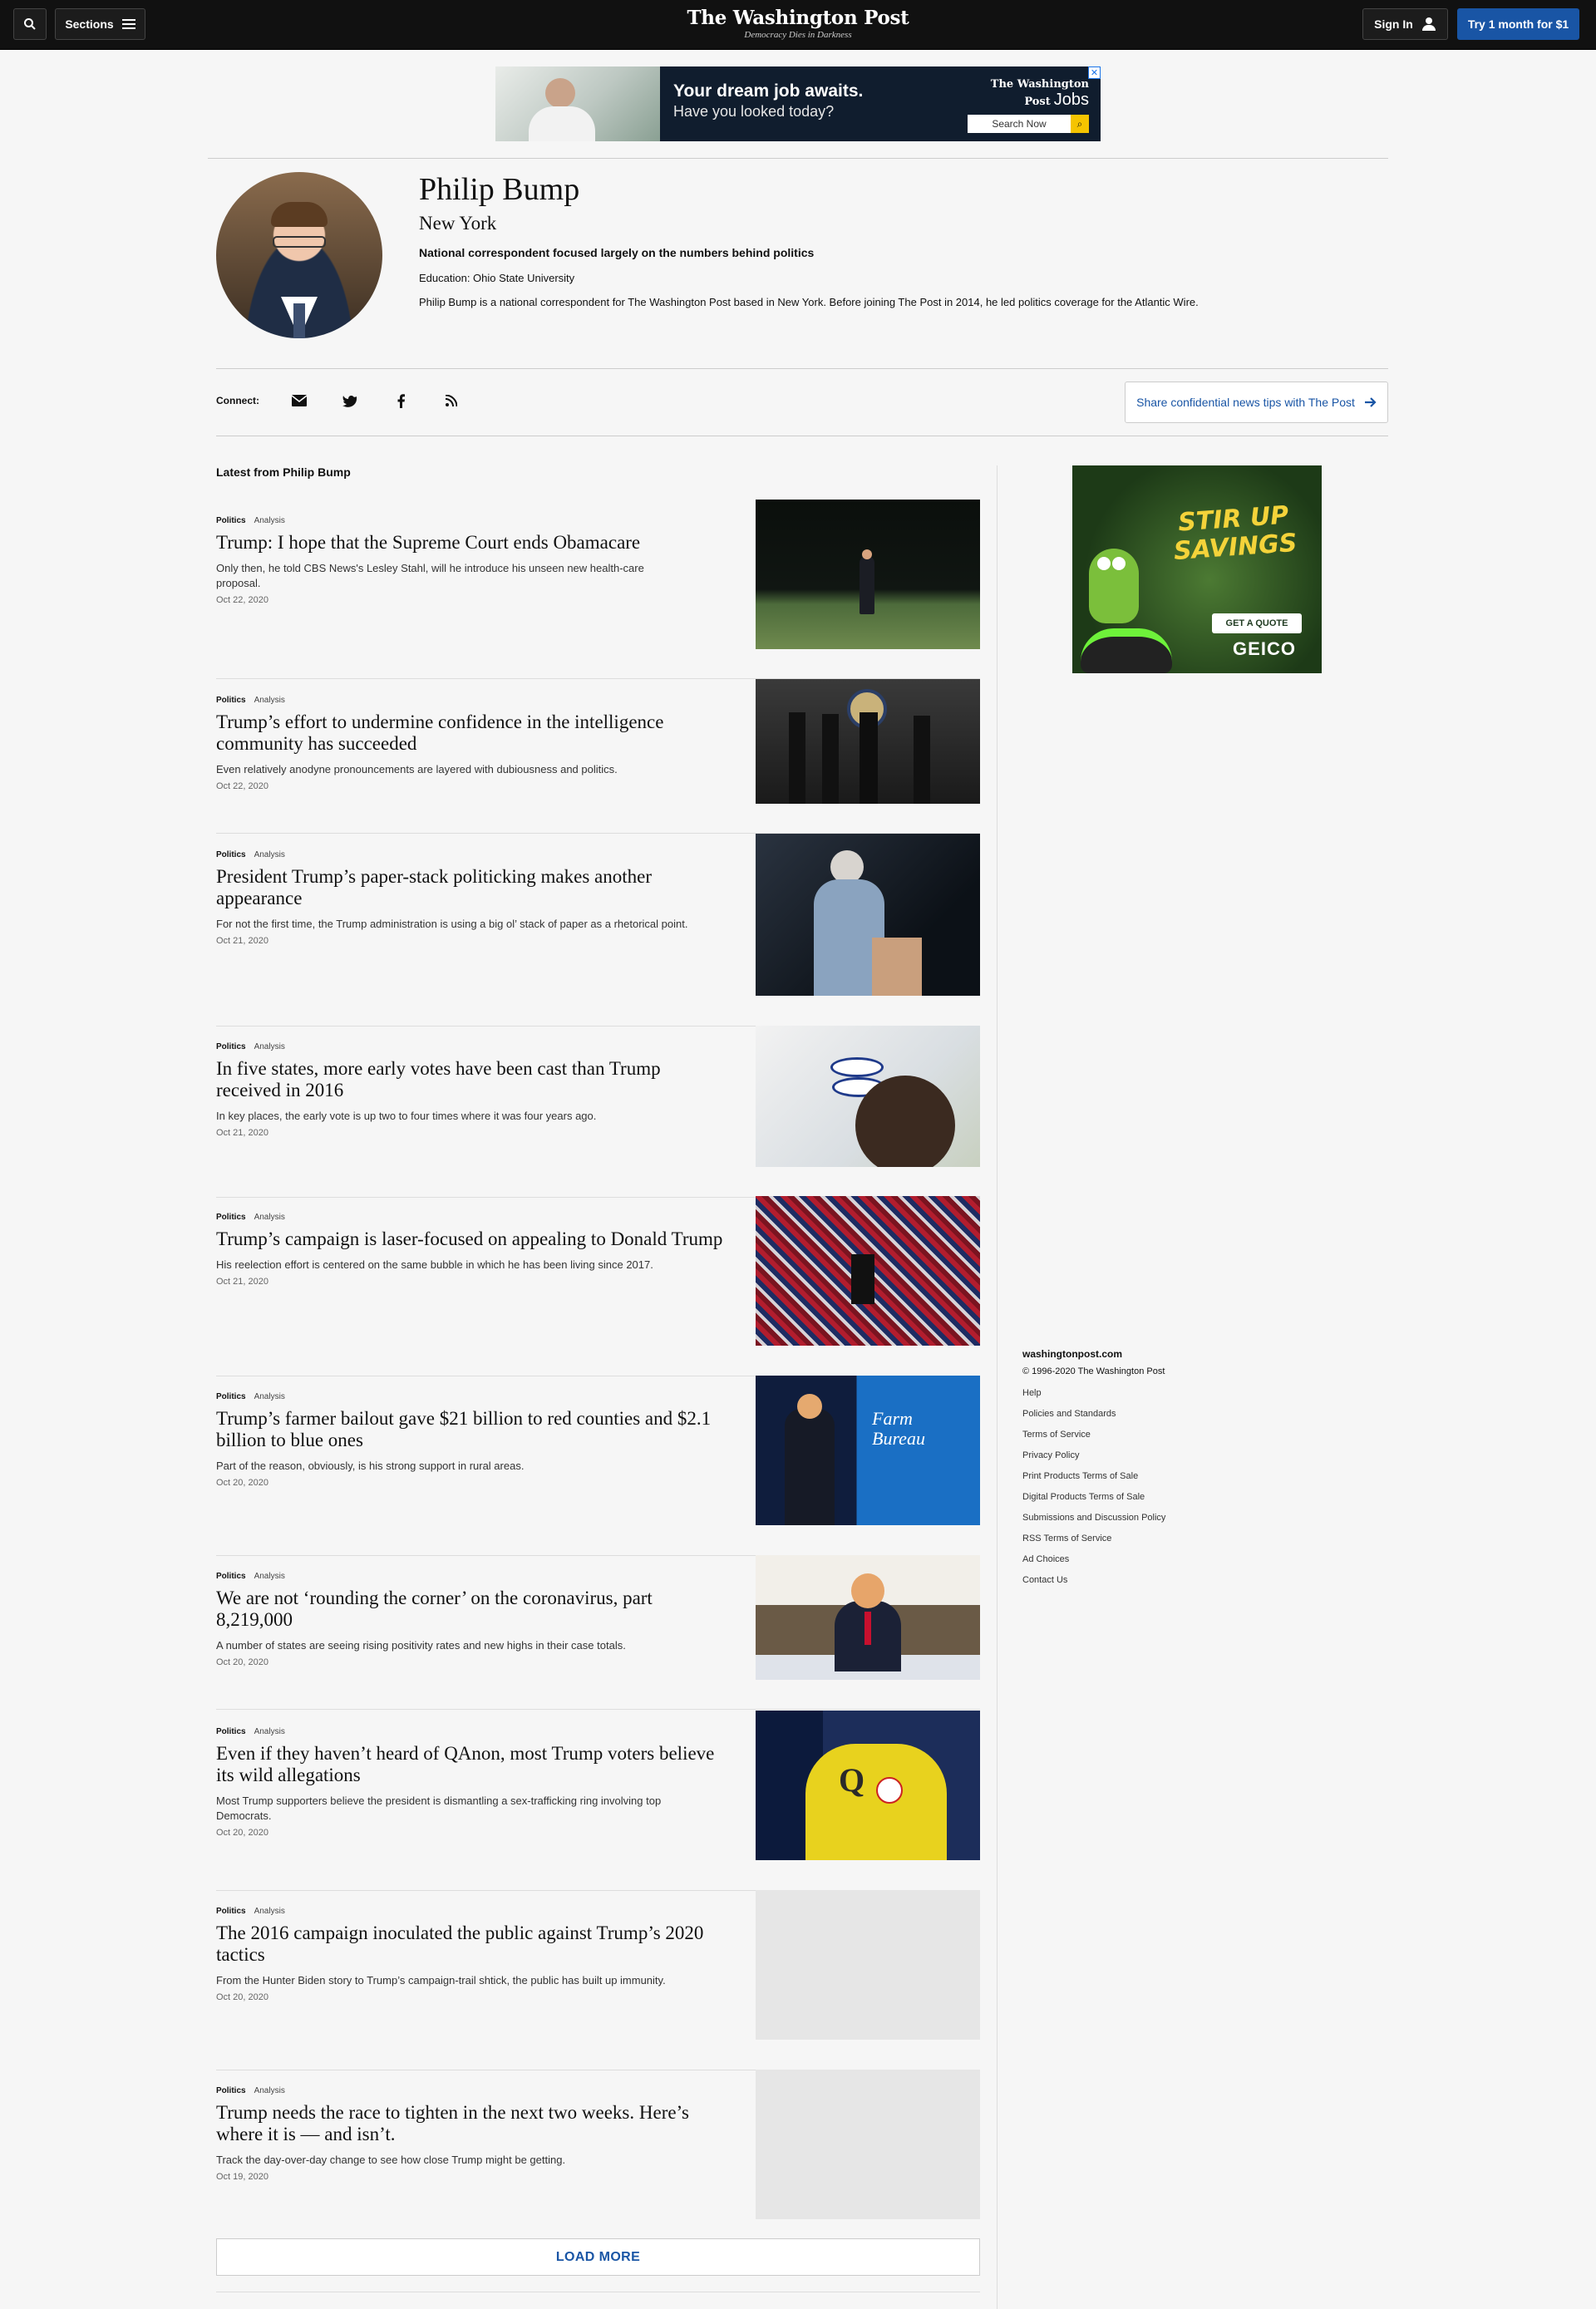 The image size is (1596, 2309). What do you see at coordinates (598, 1709) in the screenshot?
I see `story-separator` at bounding box center [598, 1709].